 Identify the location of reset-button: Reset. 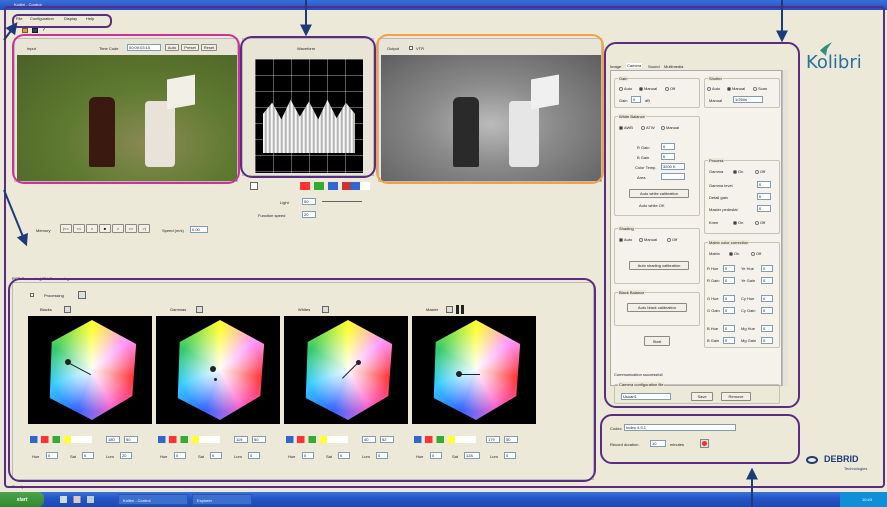
(209, 47).